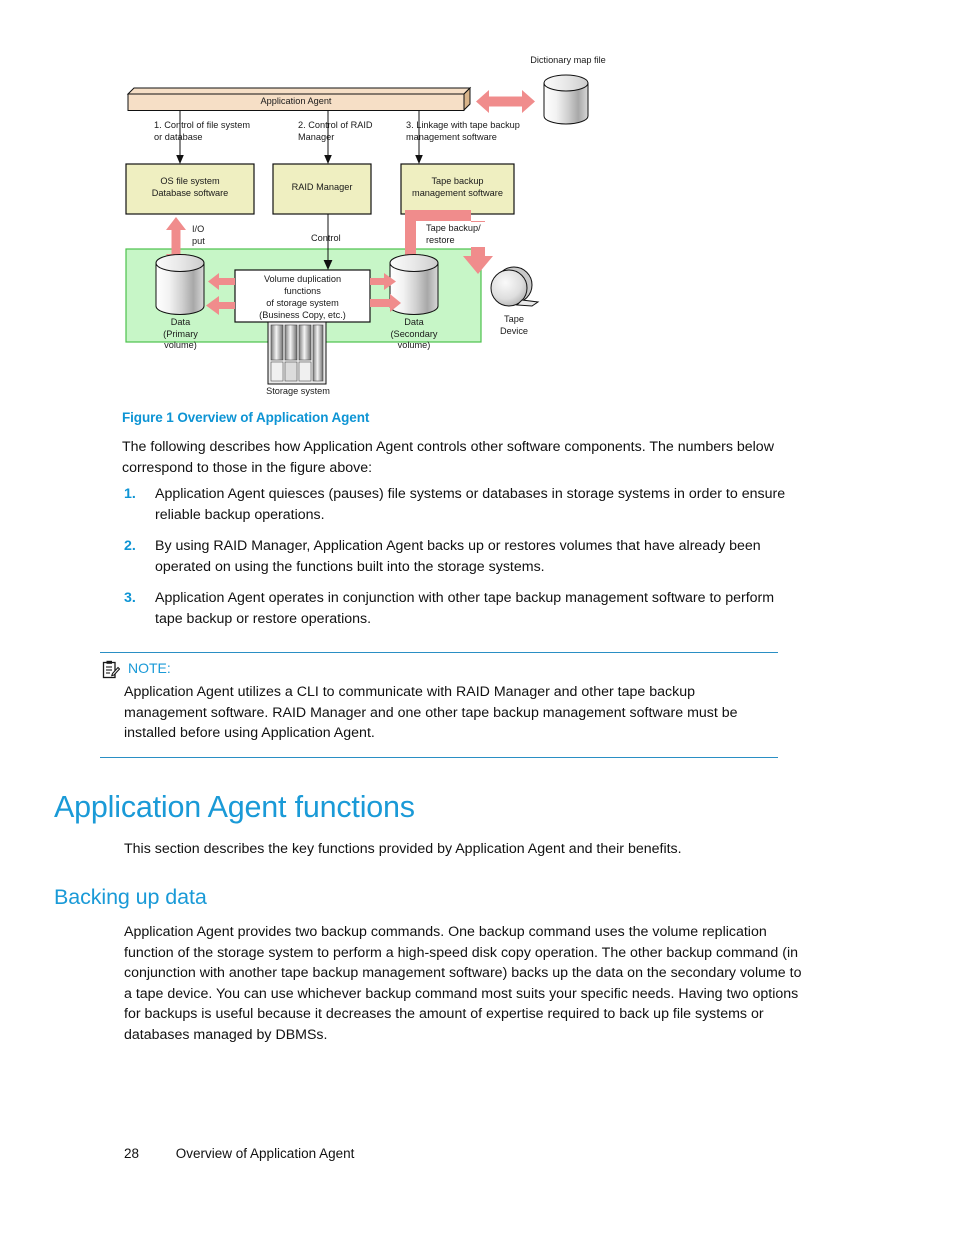 The width and height of the screenshot is (954, 1235). Describe the element at coordinates (180, 333) in the screenshot. I see `data-primary-volume-label: Data (Primary volume)` at that location.